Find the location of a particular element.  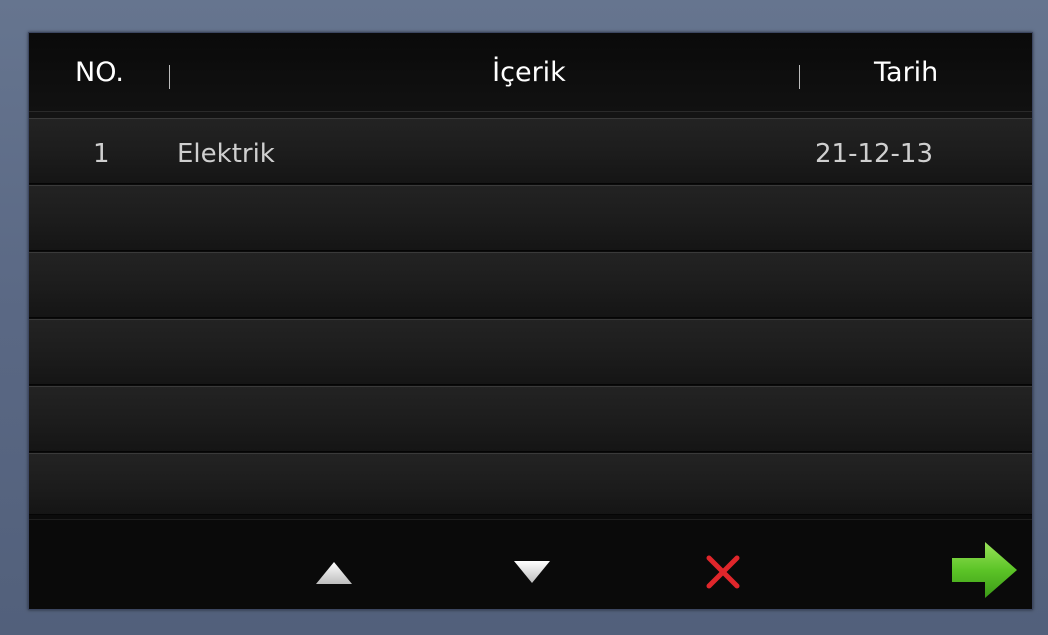

row-content: Elektrik is located at coordinates (226, 154).